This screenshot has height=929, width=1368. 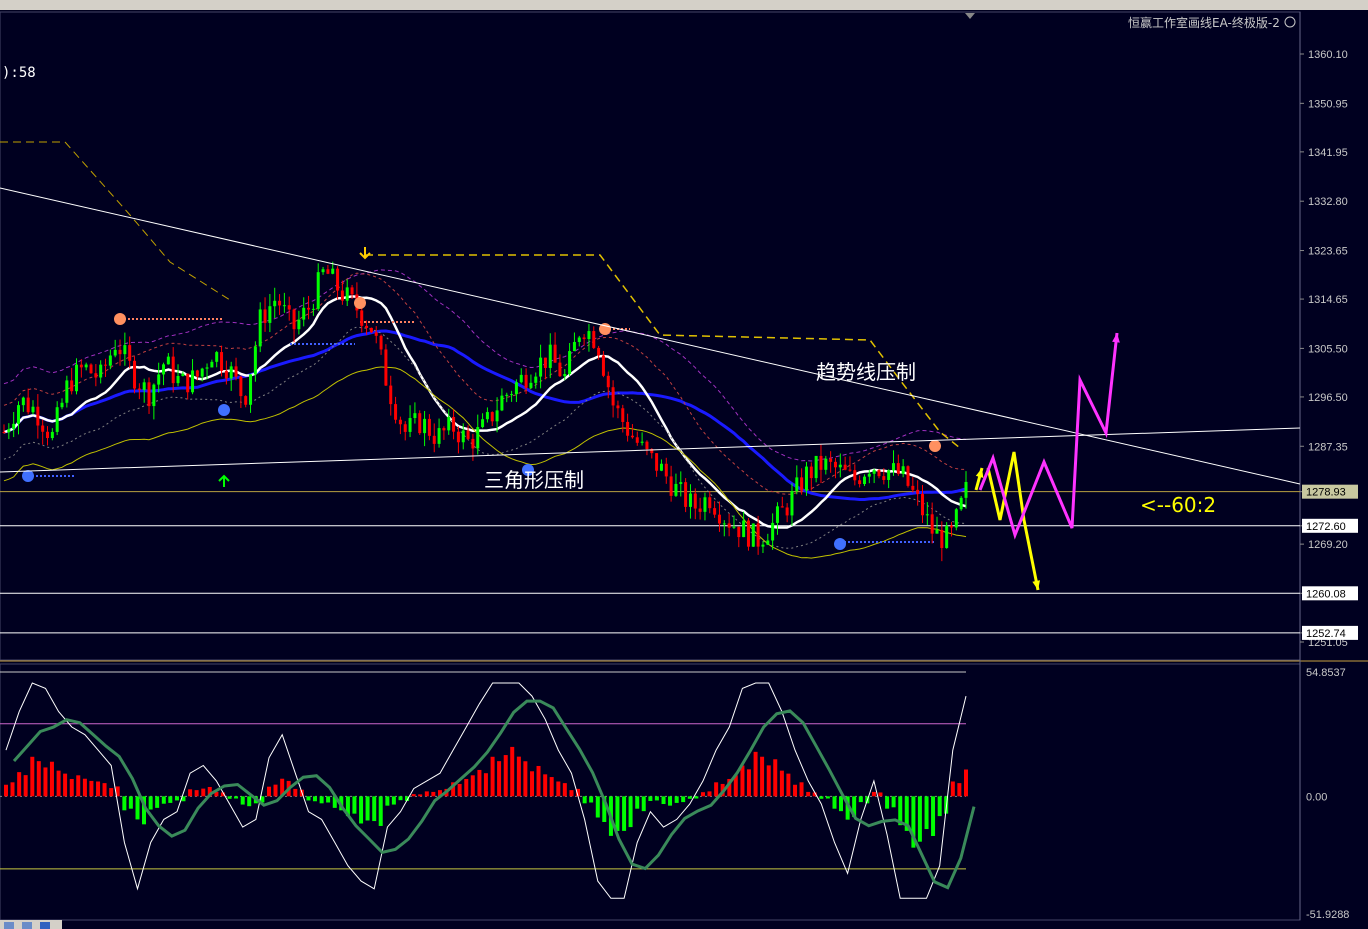 I want to click on osc-axis-label: -51.9288, so click(x=1327, y=915).